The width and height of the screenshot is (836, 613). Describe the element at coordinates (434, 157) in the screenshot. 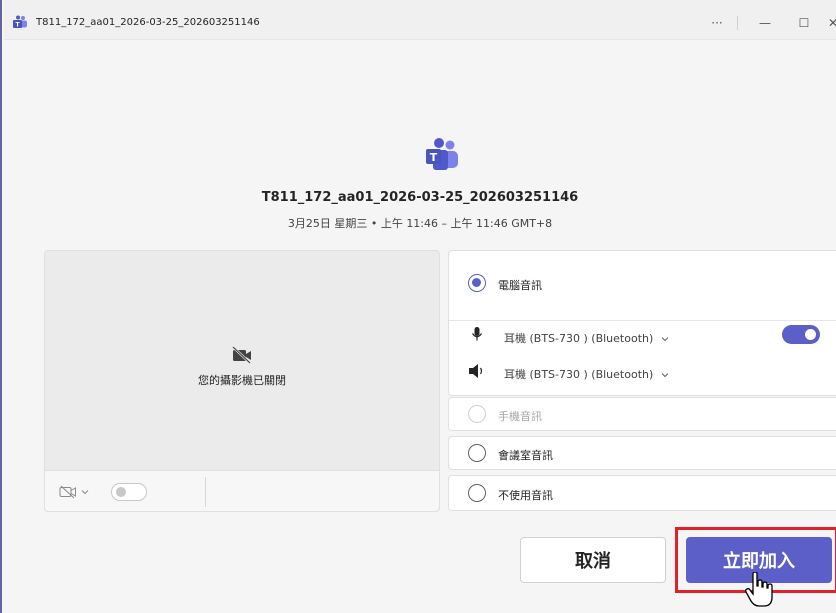

I see `svg-text: T` at that location.